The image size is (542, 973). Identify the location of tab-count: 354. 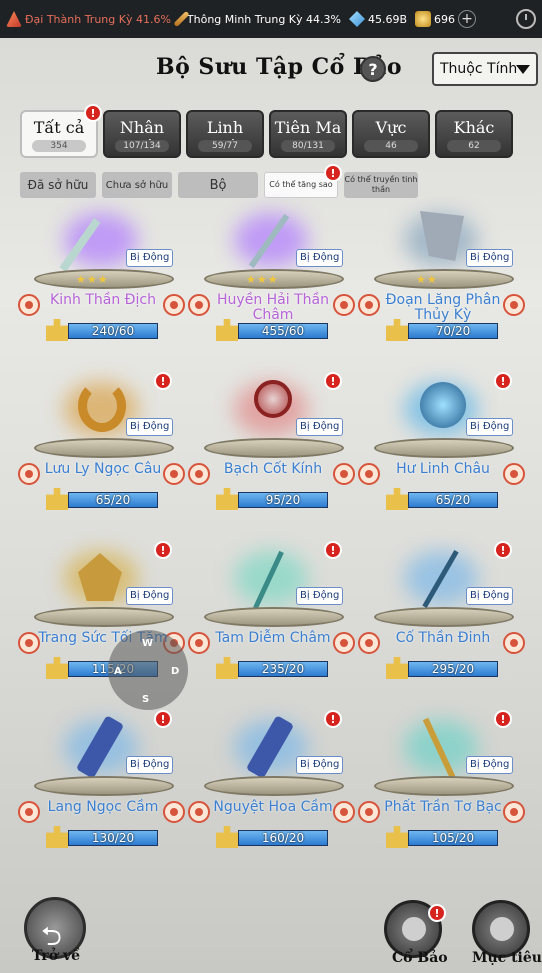
(59, 146).